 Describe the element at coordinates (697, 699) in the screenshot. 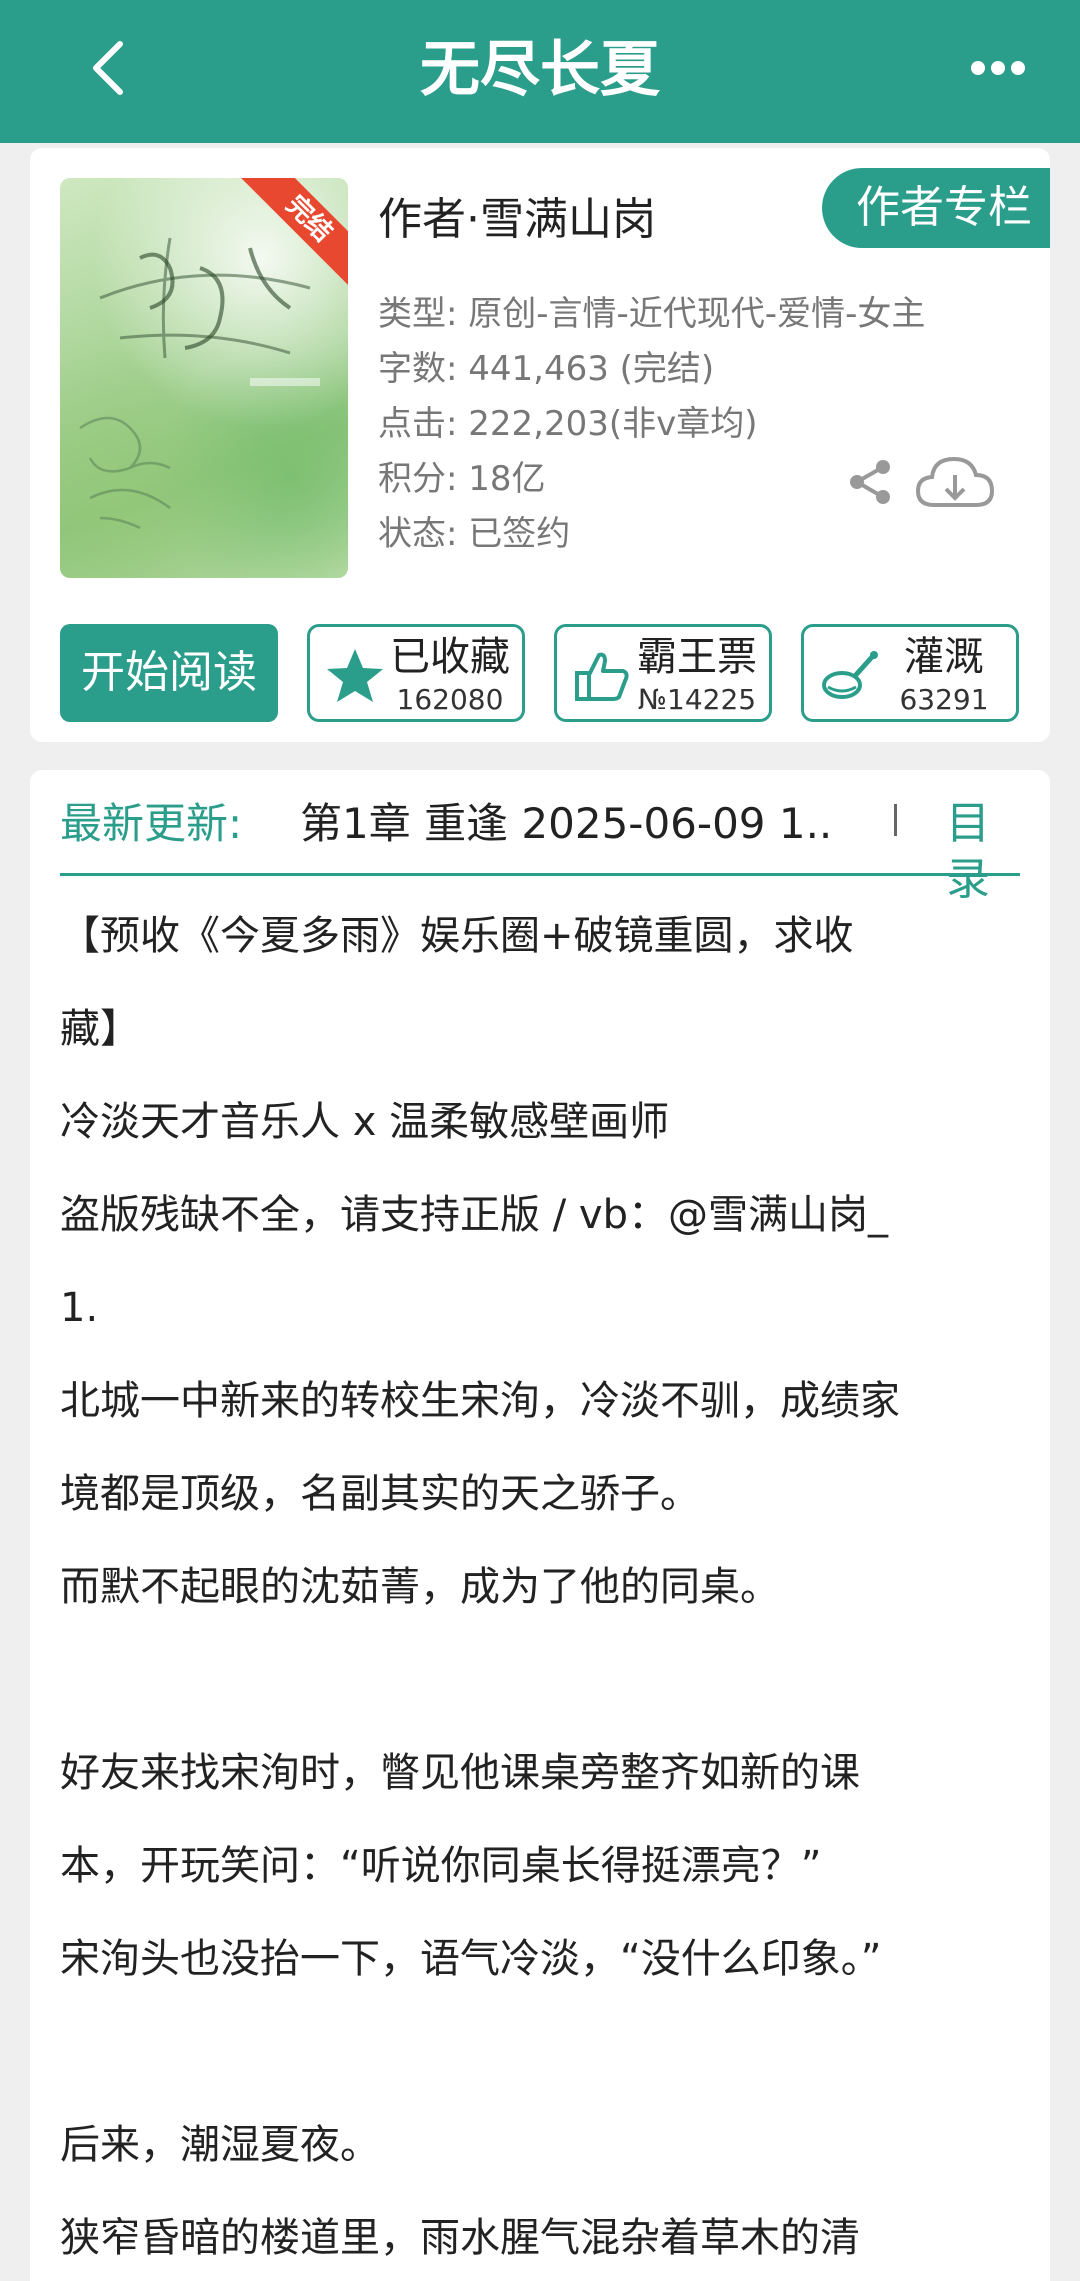

I see `vote-count: №14225` at that location.